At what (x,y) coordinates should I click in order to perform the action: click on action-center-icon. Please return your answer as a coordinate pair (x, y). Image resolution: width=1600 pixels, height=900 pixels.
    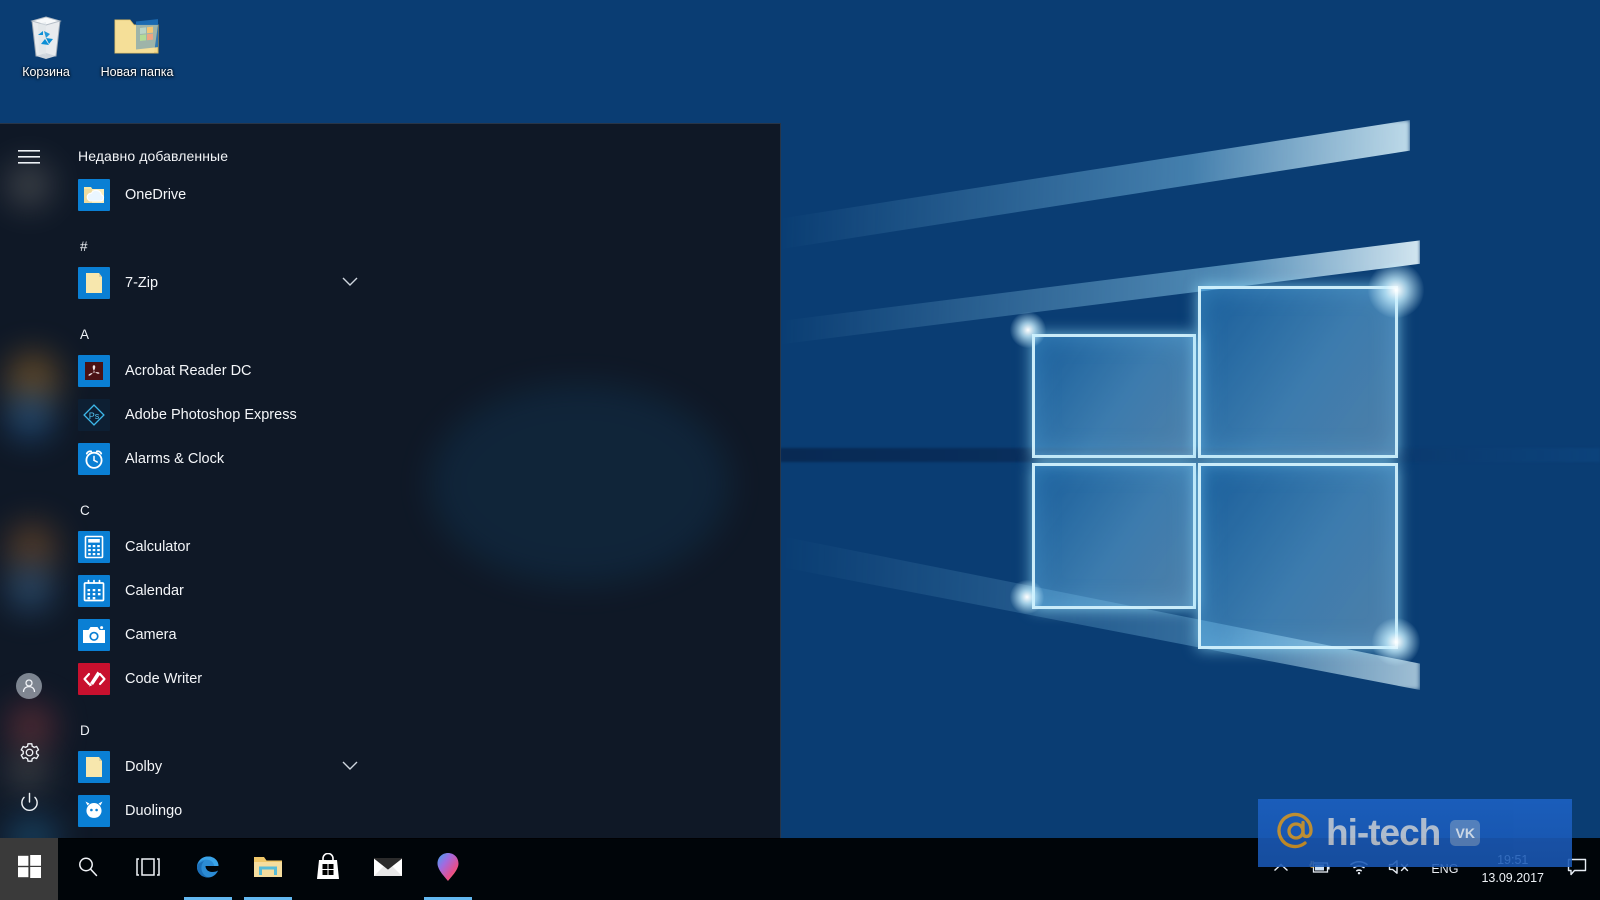
    Looking at the image, I should click on (1577, 869).